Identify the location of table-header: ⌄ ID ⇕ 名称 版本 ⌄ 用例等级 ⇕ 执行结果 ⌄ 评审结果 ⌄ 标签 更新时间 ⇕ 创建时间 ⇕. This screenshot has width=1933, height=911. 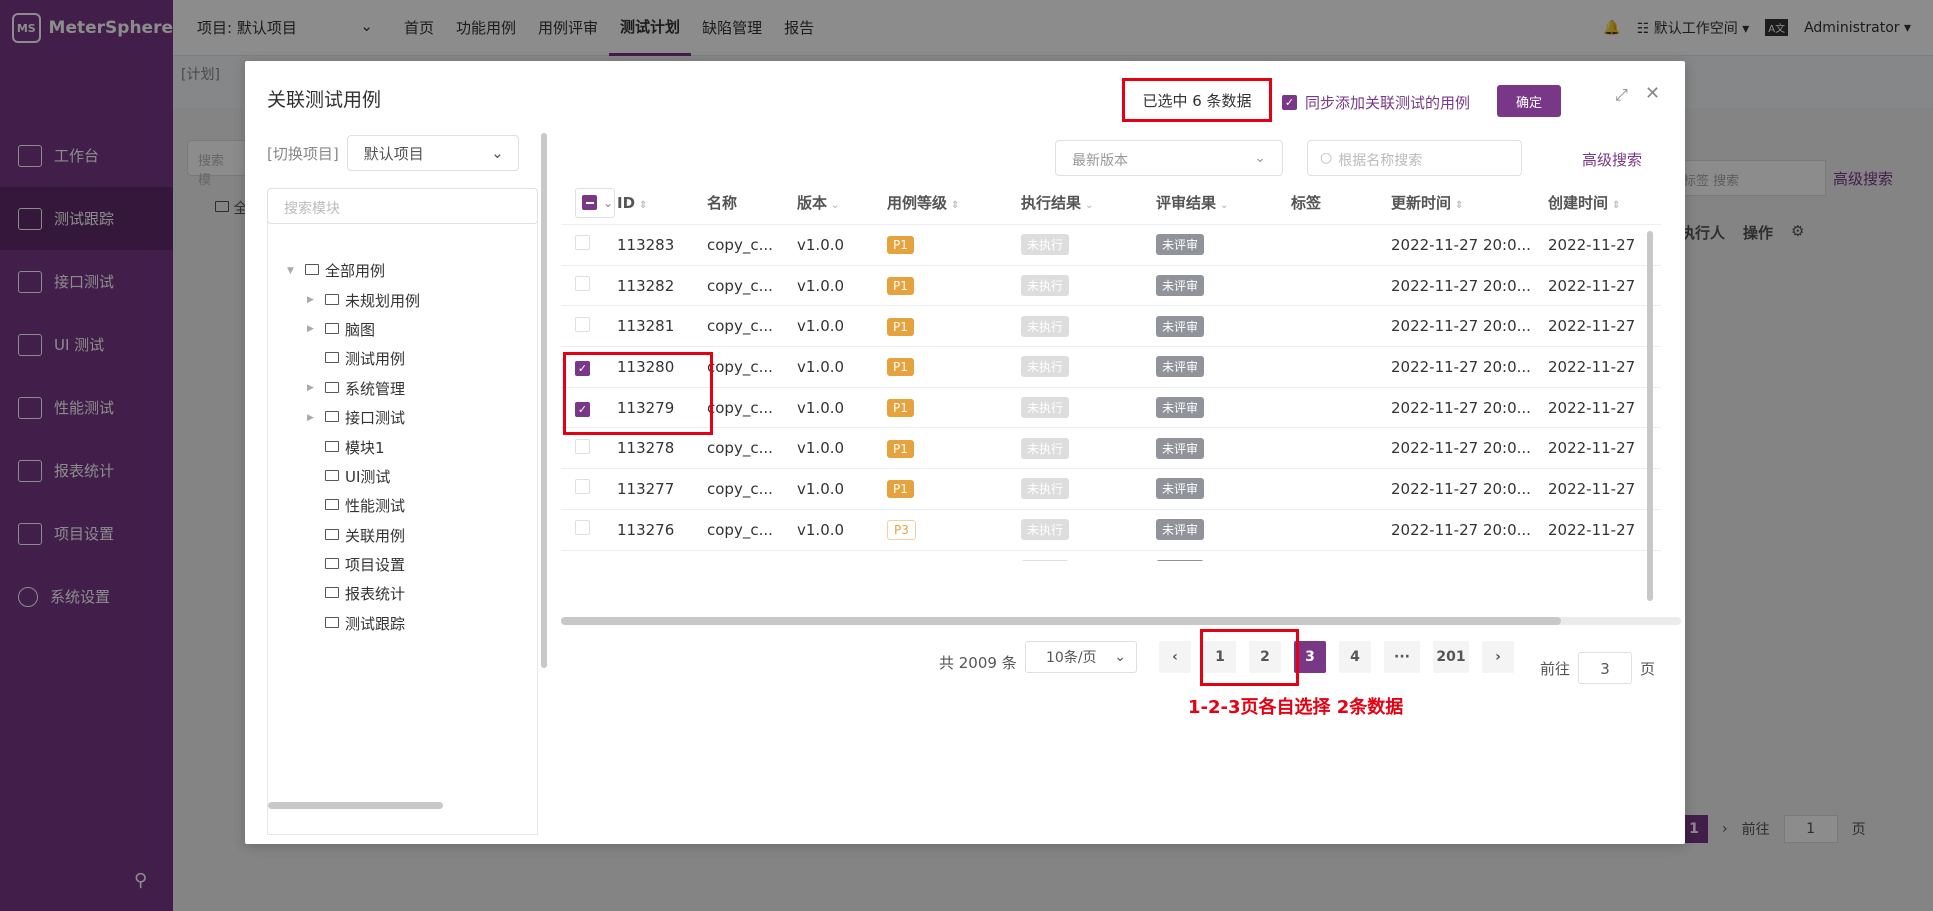
(1111, 203).